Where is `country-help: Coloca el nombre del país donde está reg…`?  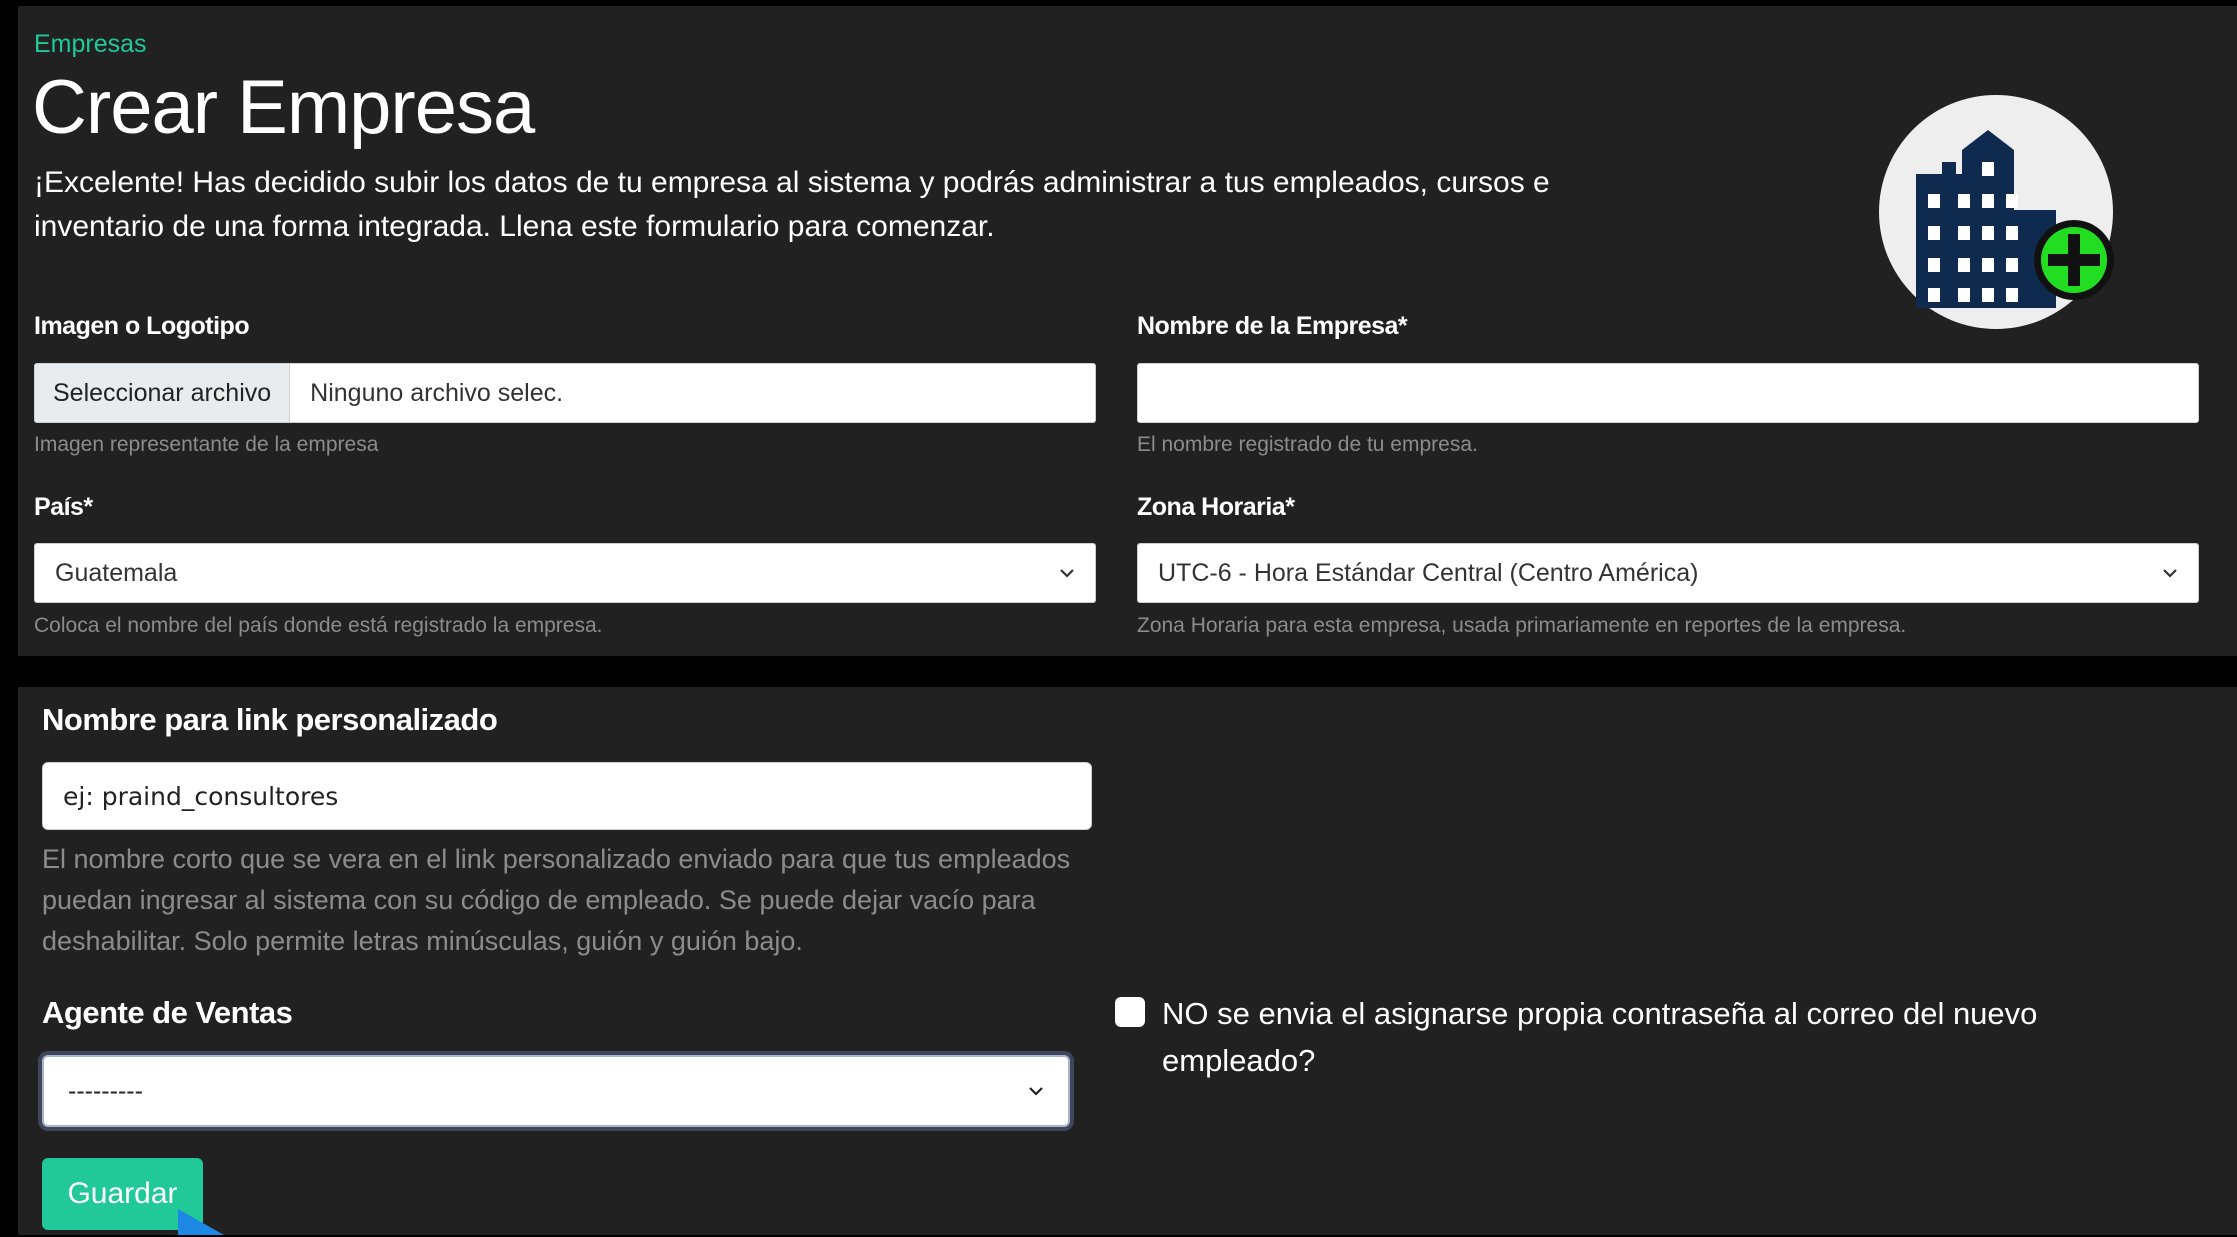
country-help: Coloca el nombre del país donde está reg… is located at coordinates (318, 625).